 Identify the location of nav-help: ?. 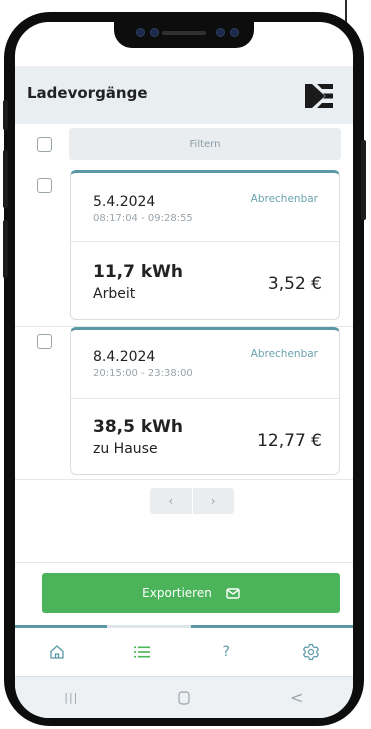
(226, 652).